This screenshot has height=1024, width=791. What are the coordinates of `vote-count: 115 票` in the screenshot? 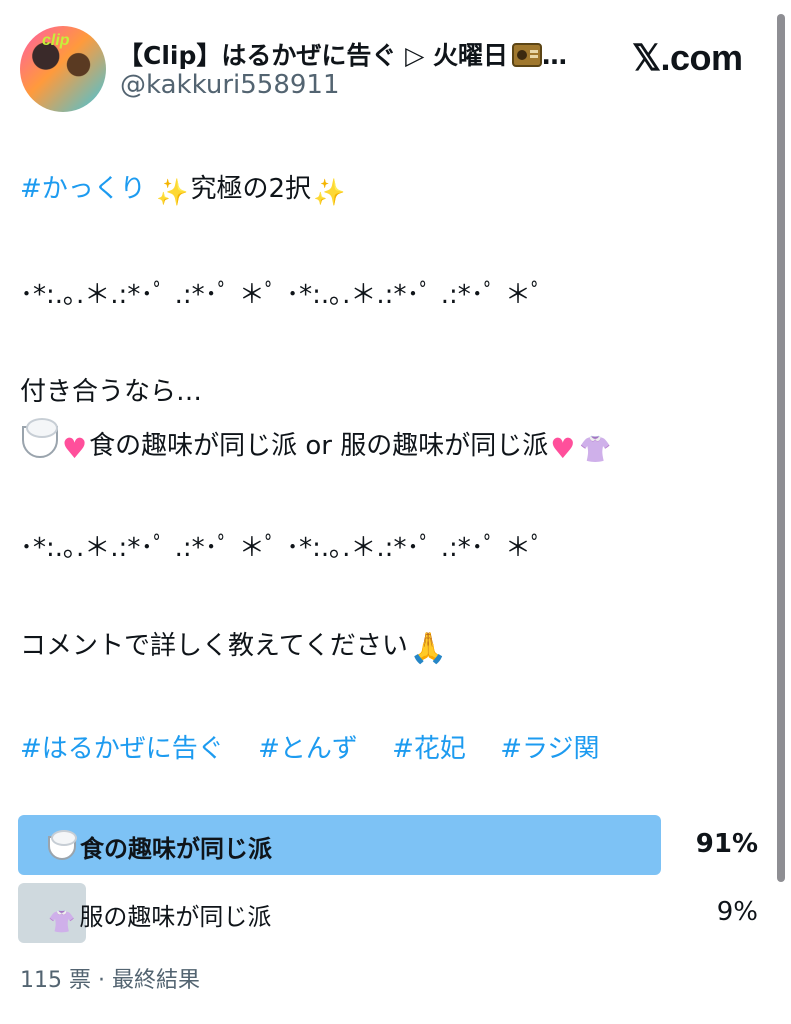 It's located at (55, 980).